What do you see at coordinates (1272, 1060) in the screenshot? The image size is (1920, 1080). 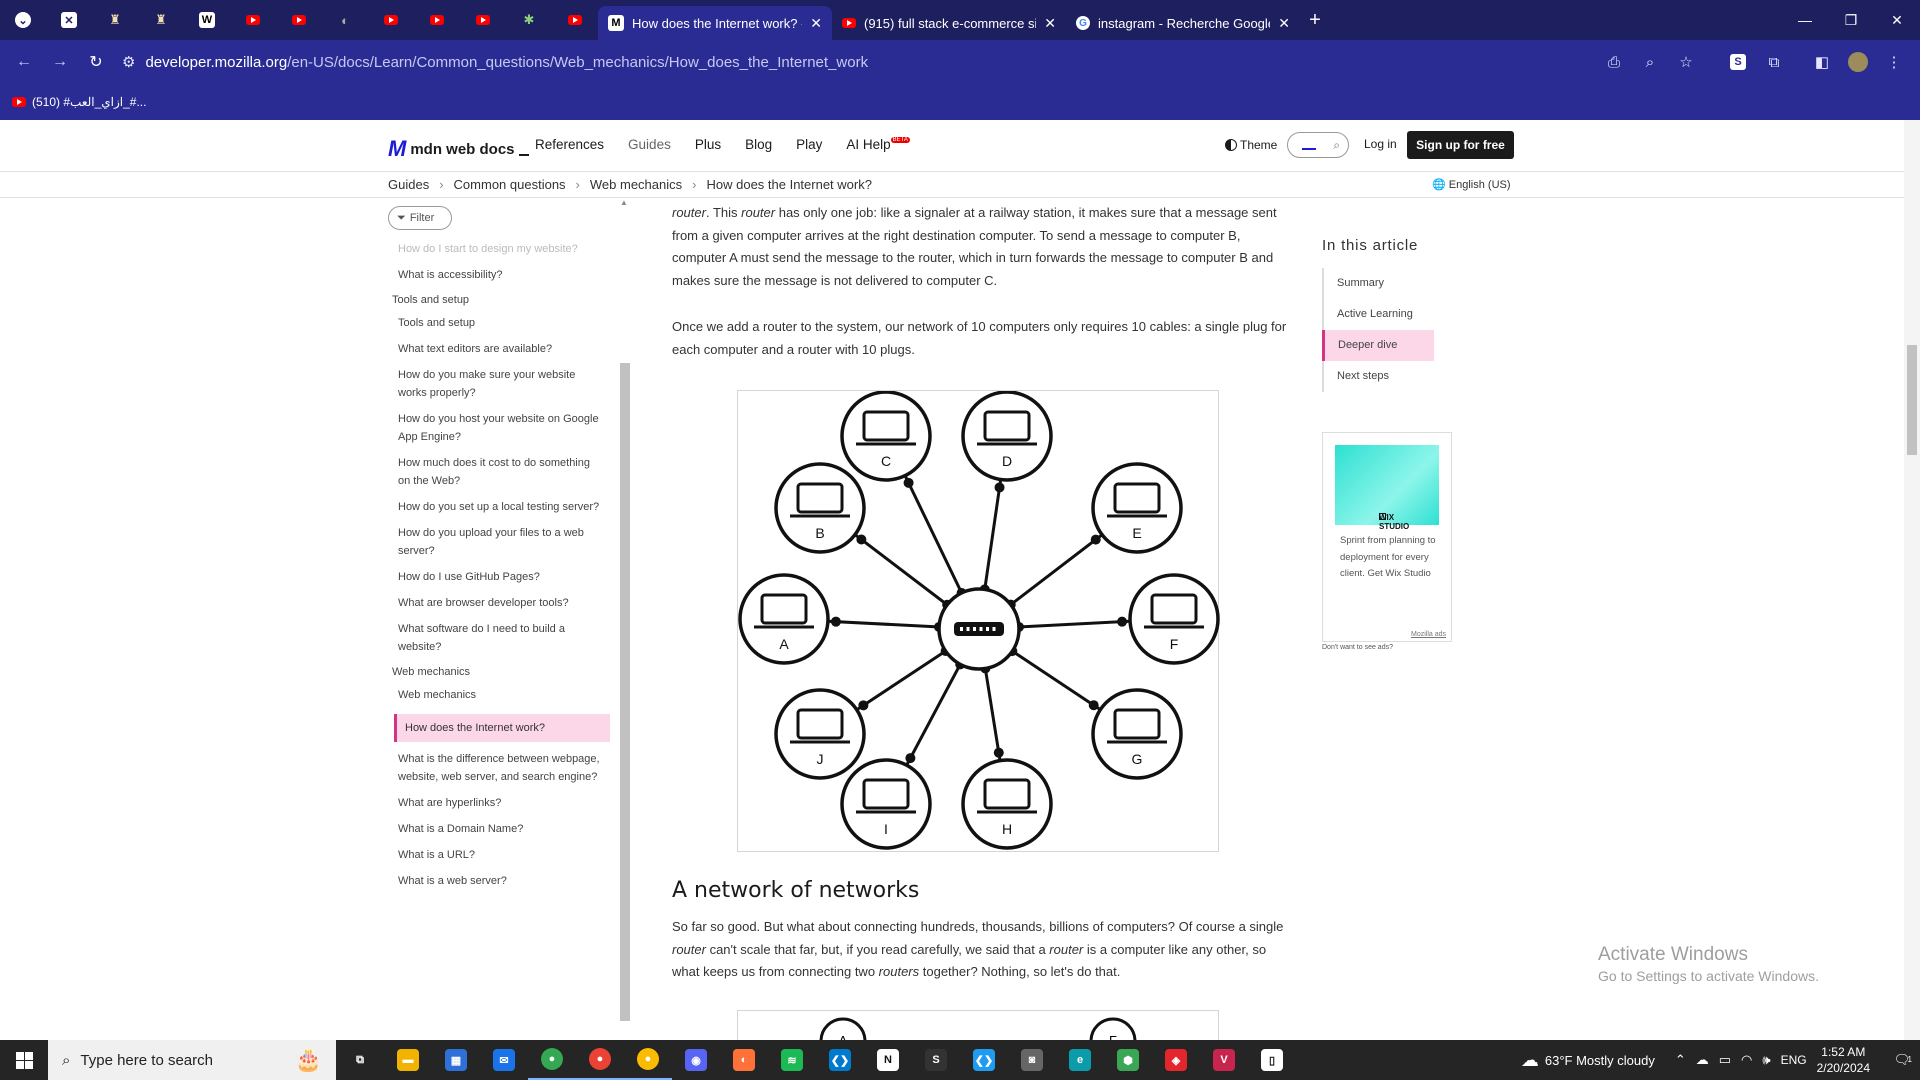 I see `notepad-icon: ▯` at bounding box center [1272, 1060].